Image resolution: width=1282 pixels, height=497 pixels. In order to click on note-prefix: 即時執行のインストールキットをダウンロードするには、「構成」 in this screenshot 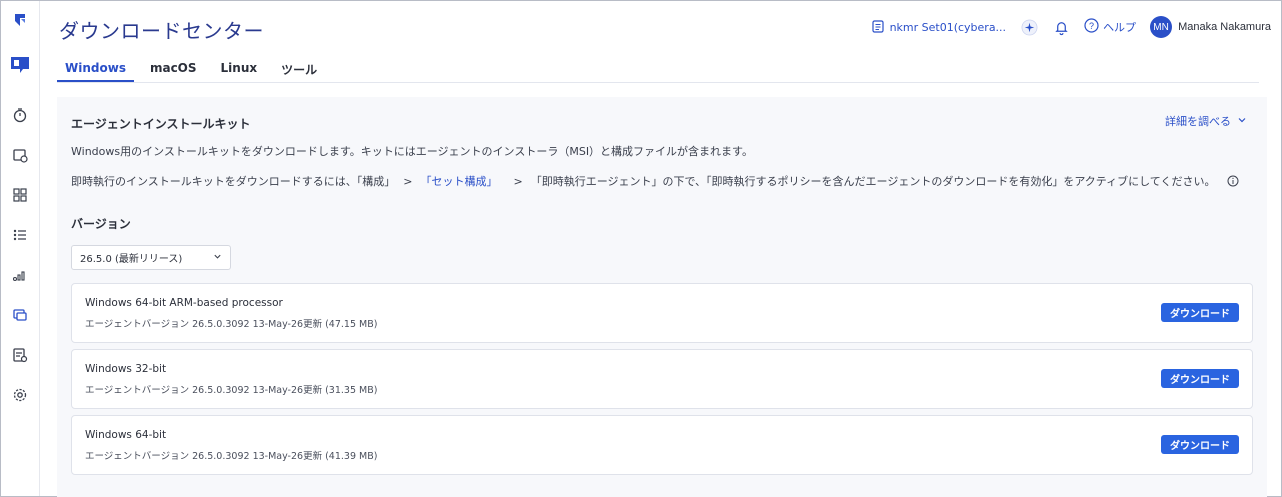, I will do `click(233, 181)`.